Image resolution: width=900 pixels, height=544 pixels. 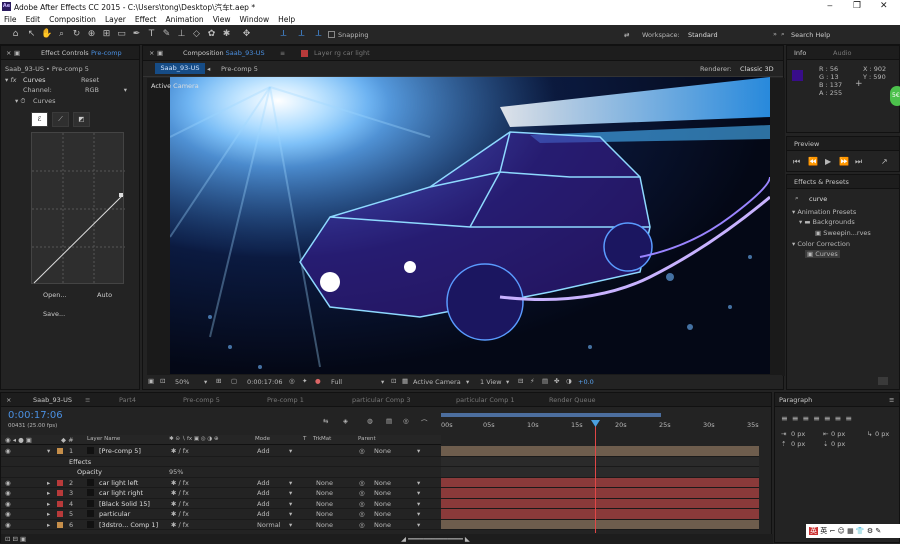 I want to click on pen-tool-icon: ✒, so click(x=136, y=34).